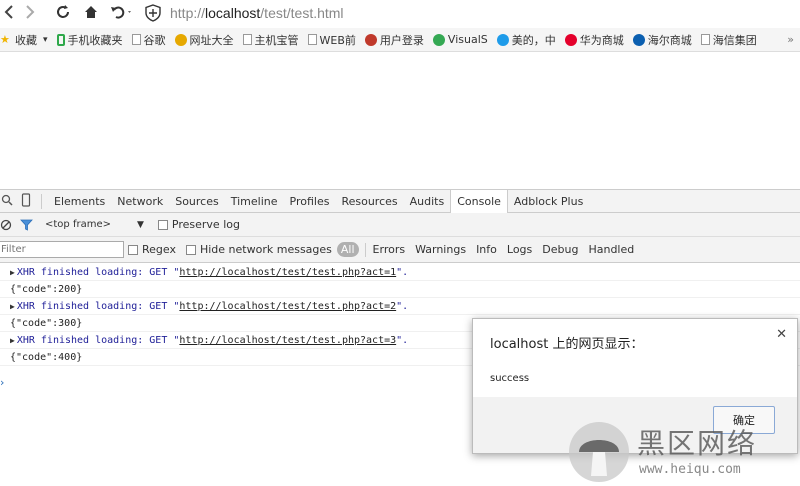 This screenshot has height=486, width=800. What do you see at coordinates (697, 443) in the screenshot?
I see `watermark-brand: 黑区网络` at bounding box center [697, 443].